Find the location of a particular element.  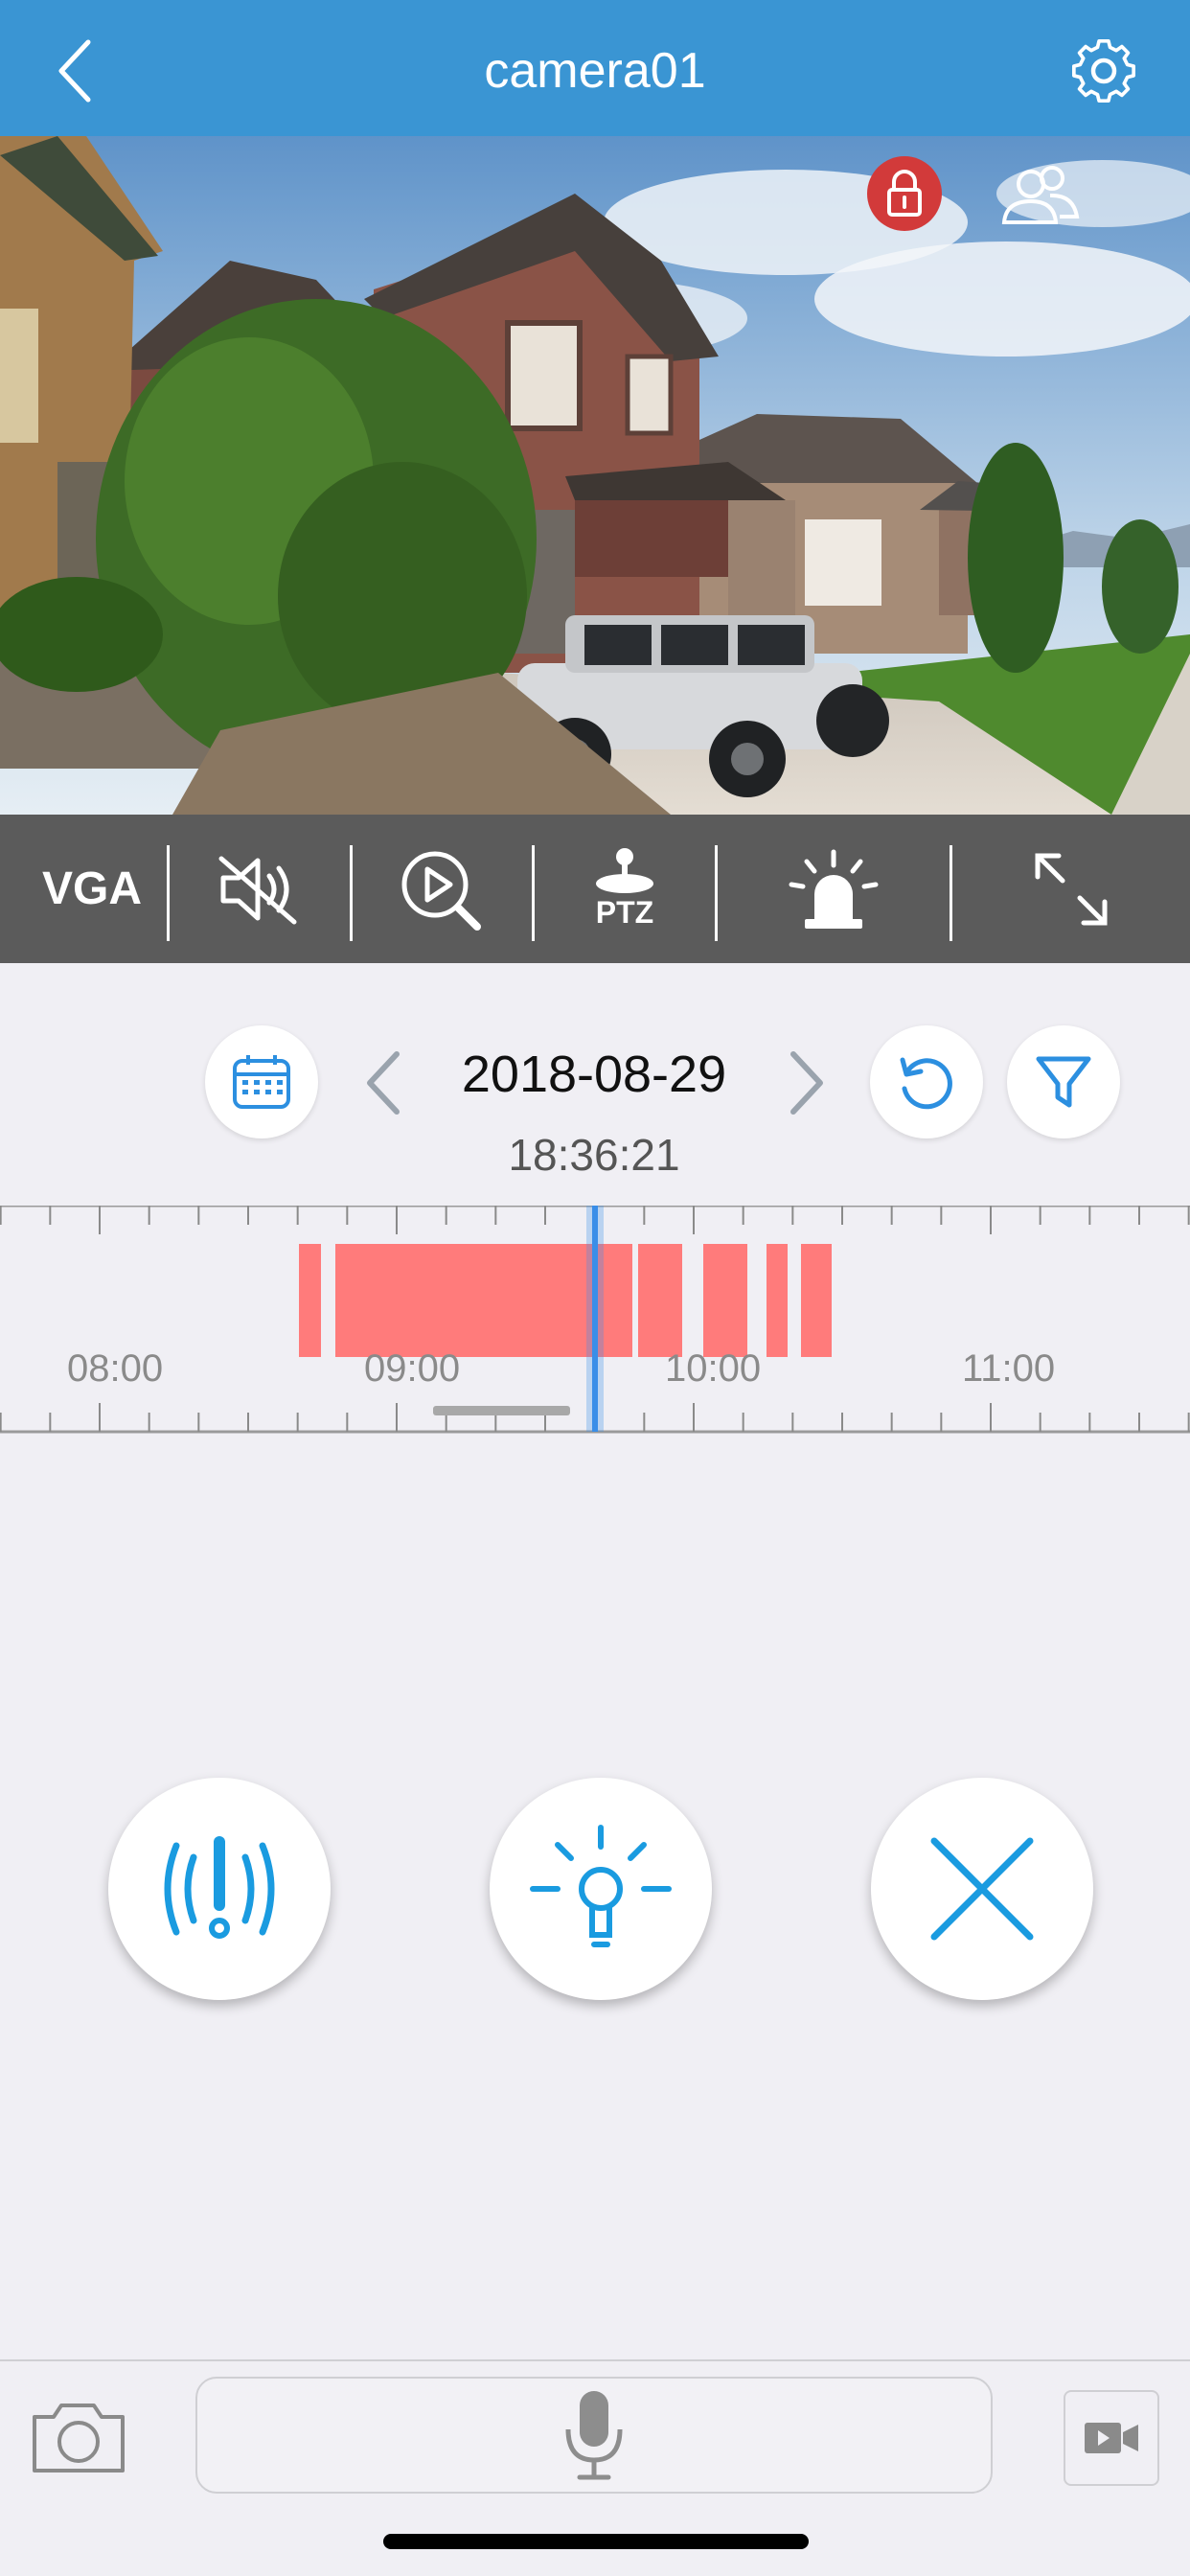

speaker-muted-icon is located at coordinates (257, 890).